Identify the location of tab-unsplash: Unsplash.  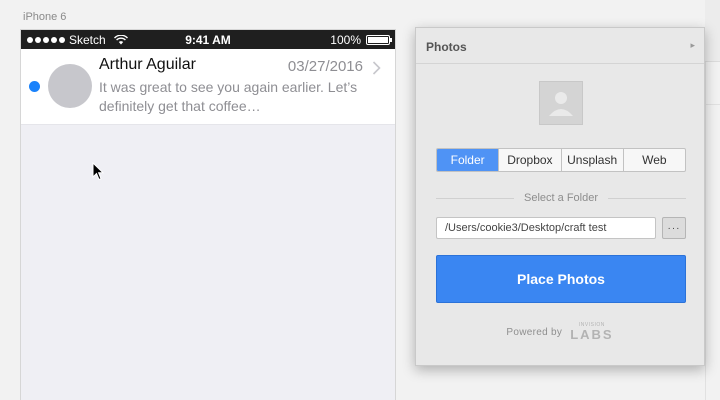
(593, 160).